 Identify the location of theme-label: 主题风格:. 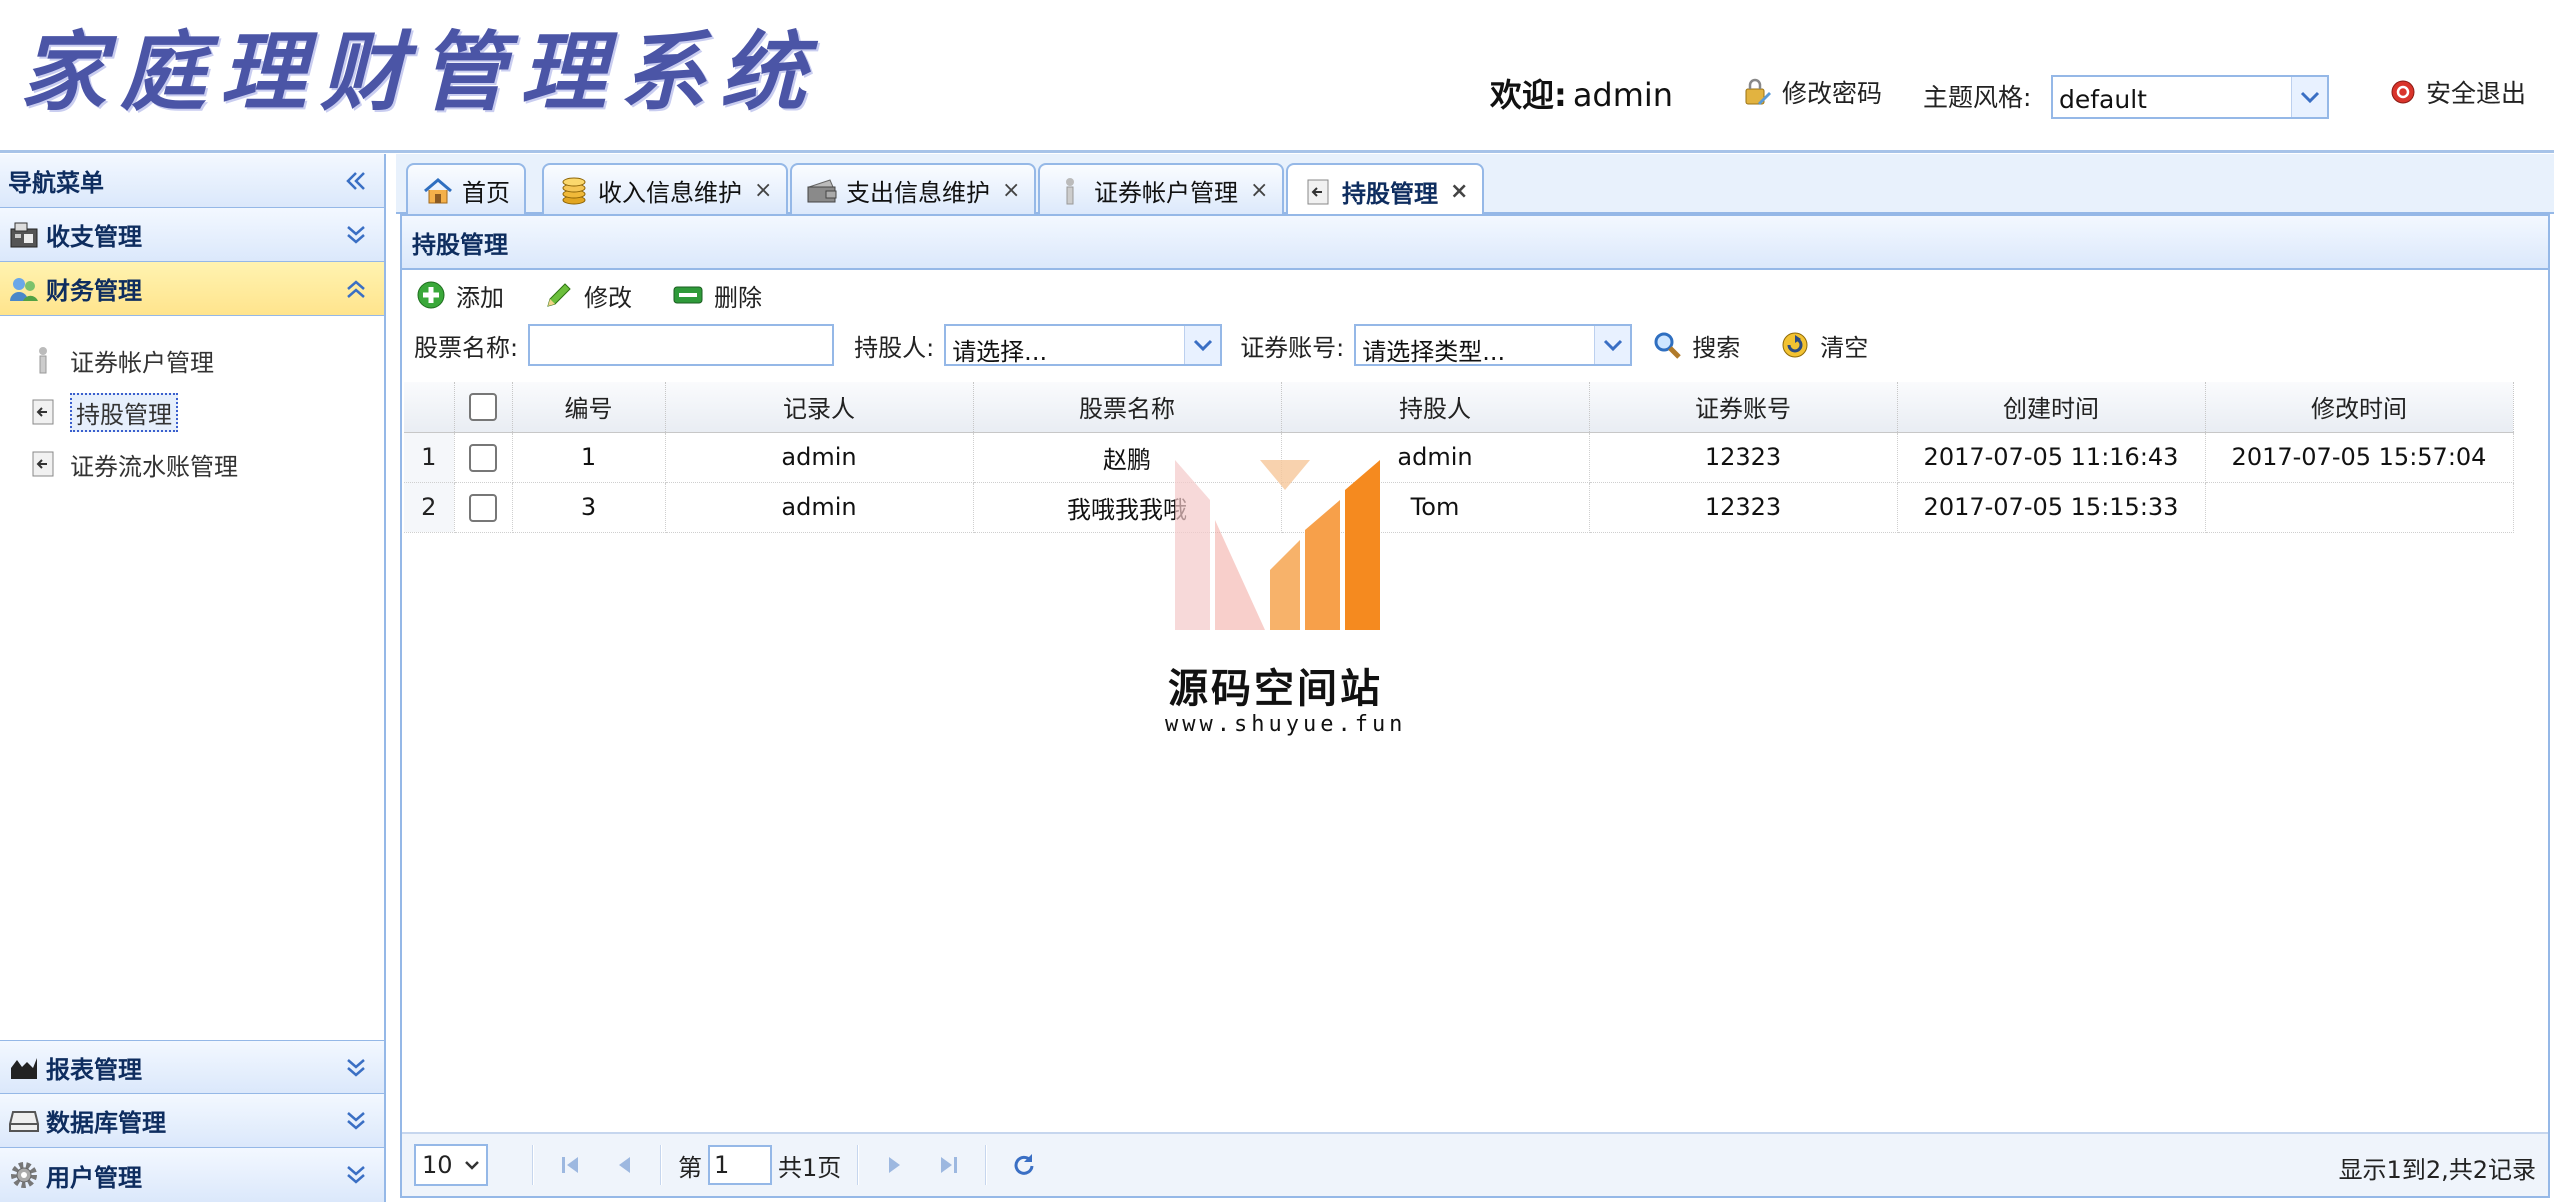
(1977, 97).